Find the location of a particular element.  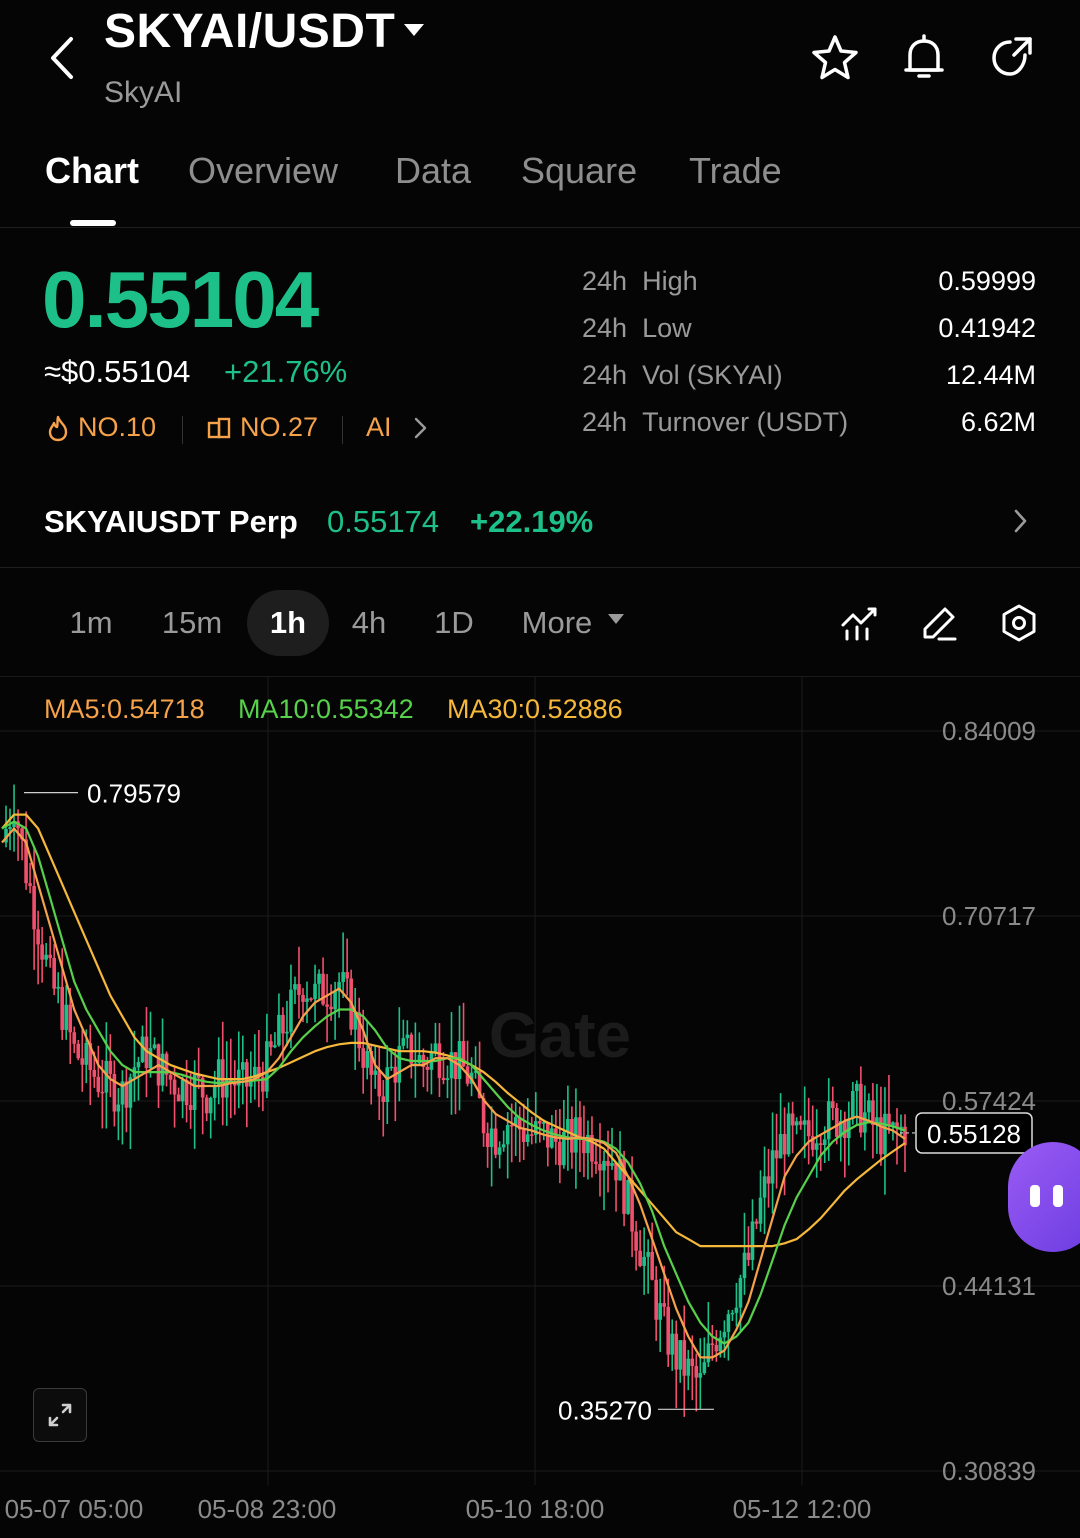

chart-settings-button is located at coordinates (1019, 623).